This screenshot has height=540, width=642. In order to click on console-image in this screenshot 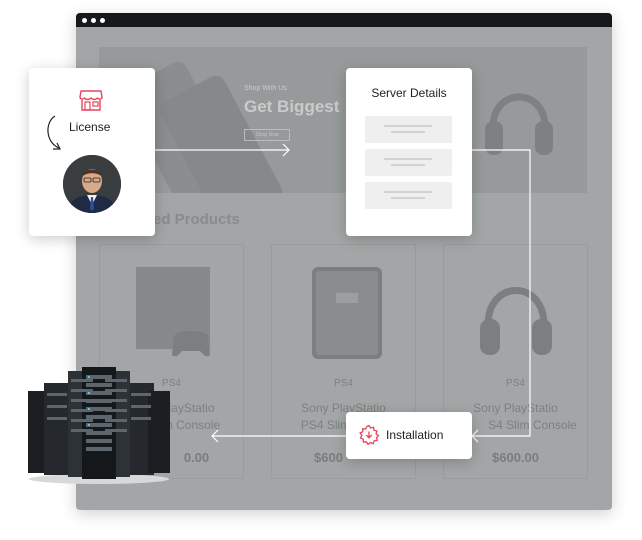, I will do `click(173, 312)`.